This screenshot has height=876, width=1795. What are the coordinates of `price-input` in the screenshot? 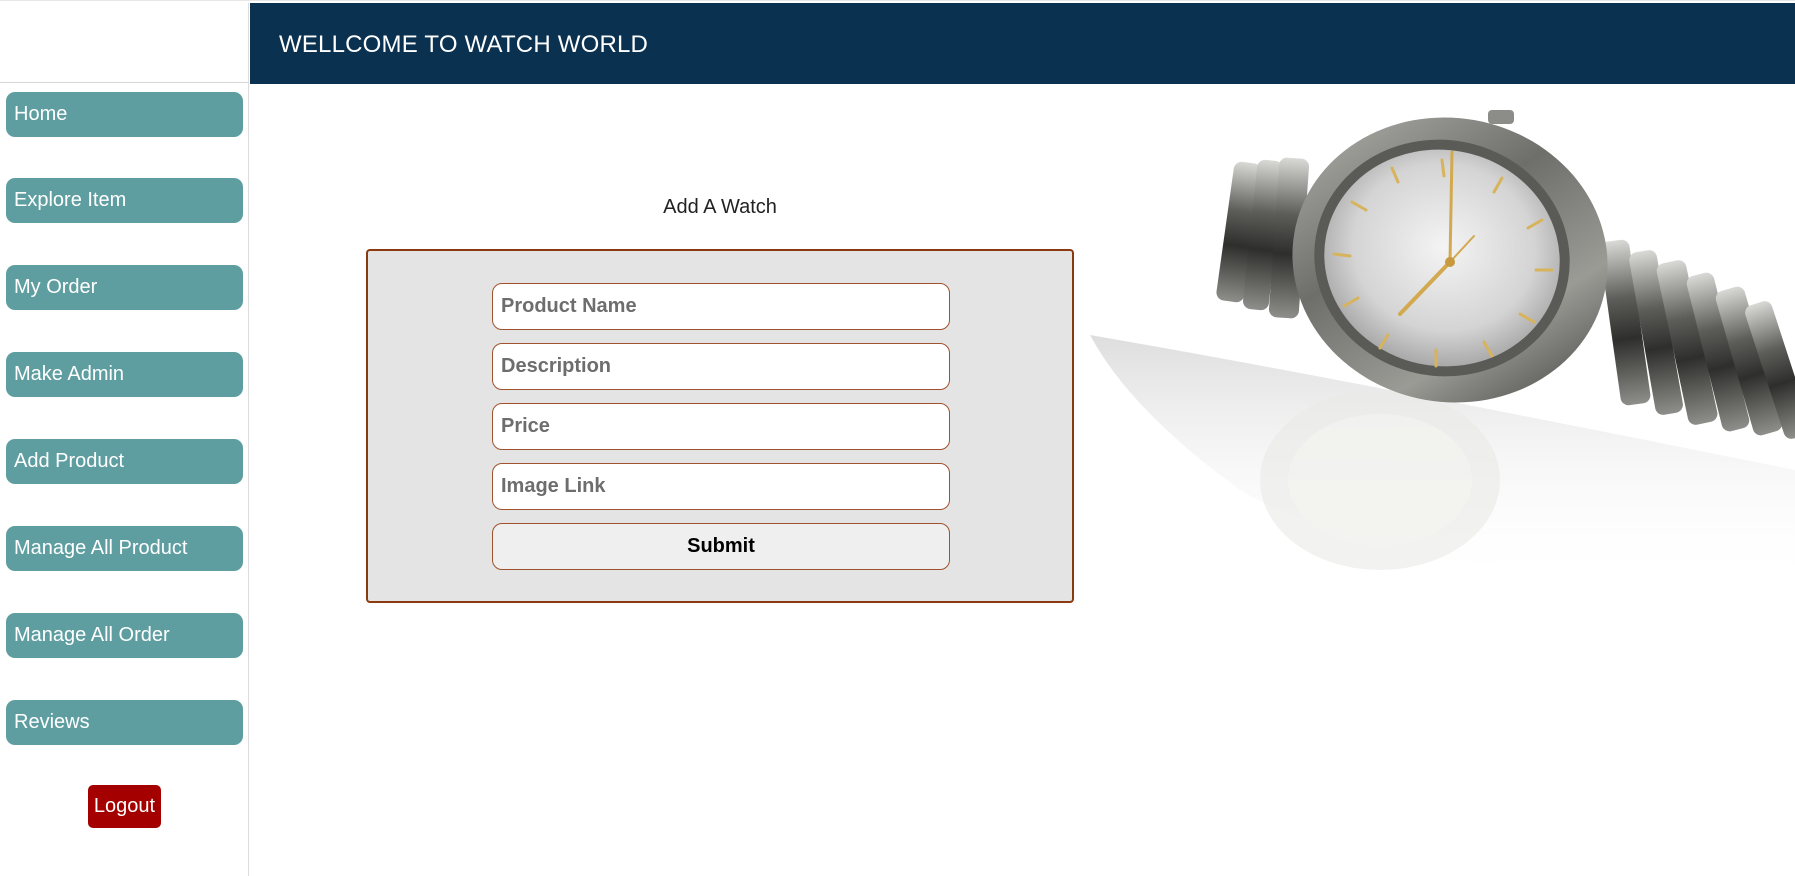 It's located at (721, 426).